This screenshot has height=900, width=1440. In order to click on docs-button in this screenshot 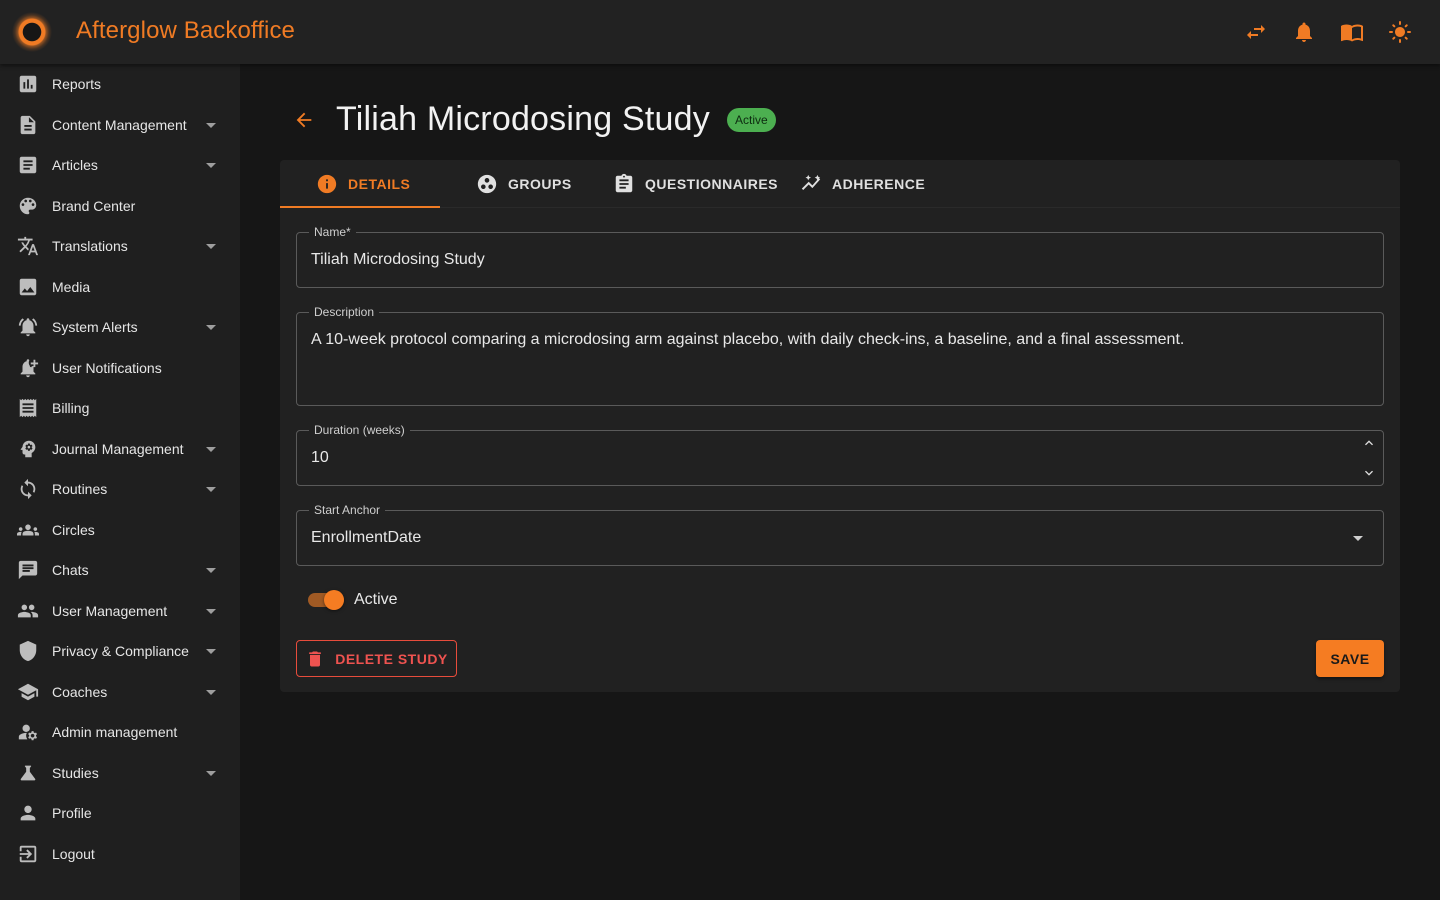, I will do `click(1352, 32)`.